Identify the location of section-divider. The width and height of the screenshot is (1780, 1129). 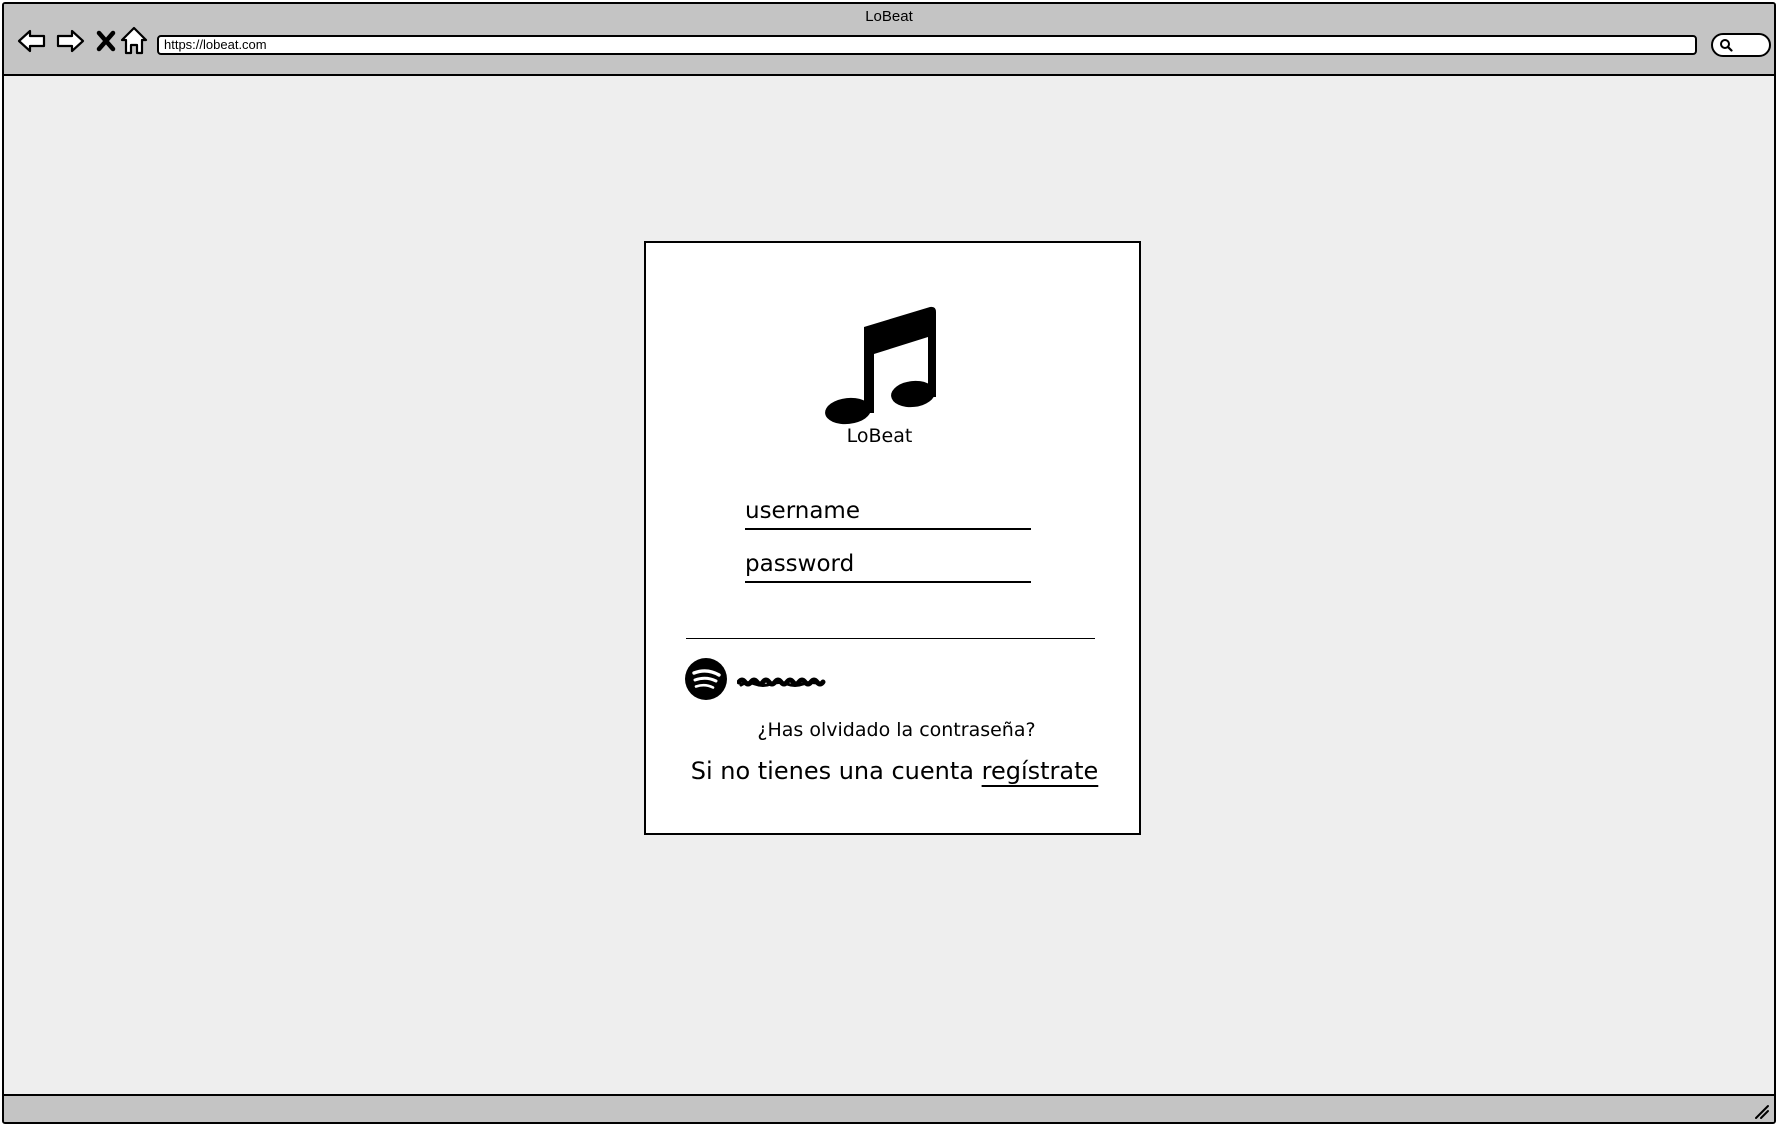
(890, 638).